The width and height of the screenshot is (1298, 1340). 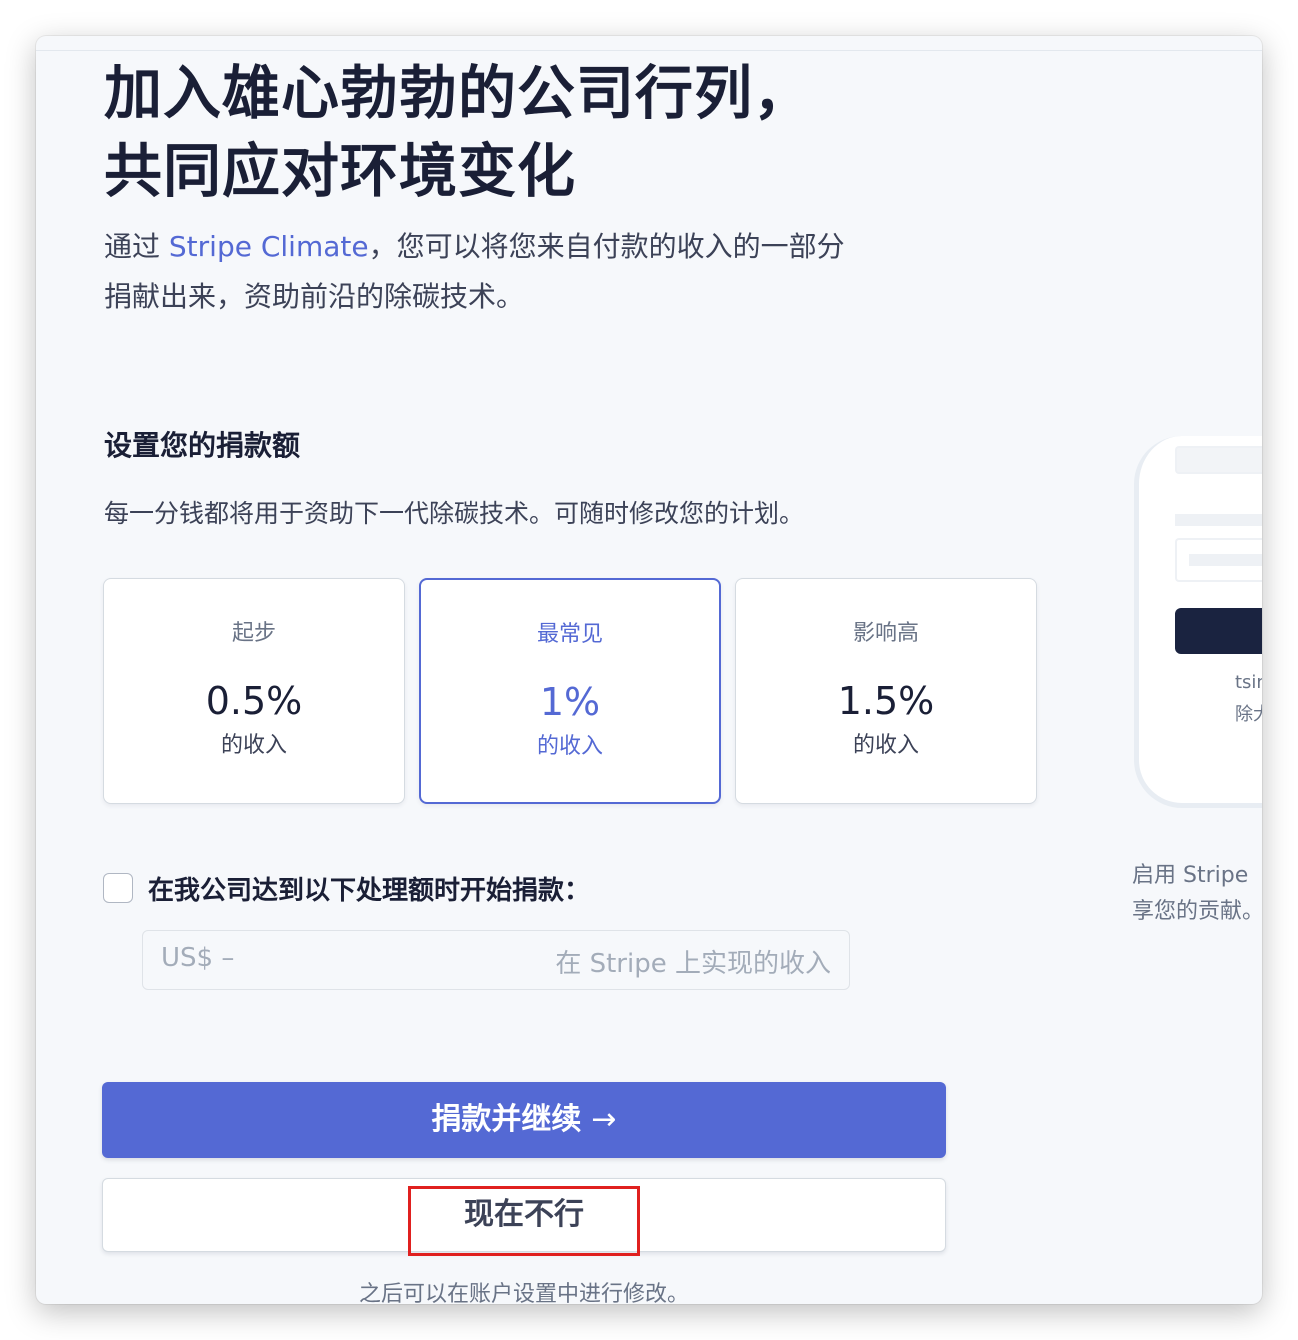 What do you see at coordinates (202, 445) in the screenshot?
I see `donation-section-title: 设置您的捐款额` at bounding box center [202, 445].